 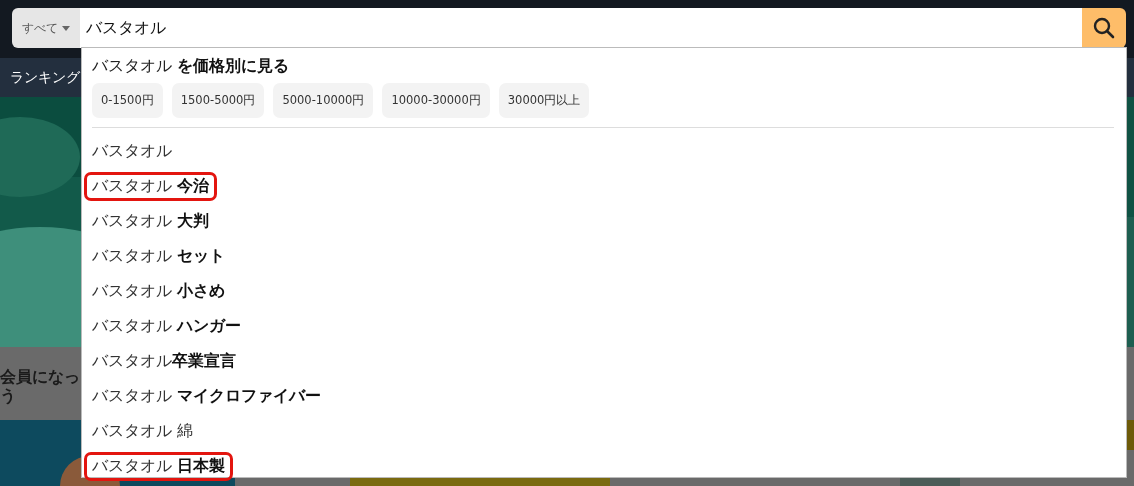 I want to click on suggestion-item: バスタオル 綿, so click(x=143, y=431).